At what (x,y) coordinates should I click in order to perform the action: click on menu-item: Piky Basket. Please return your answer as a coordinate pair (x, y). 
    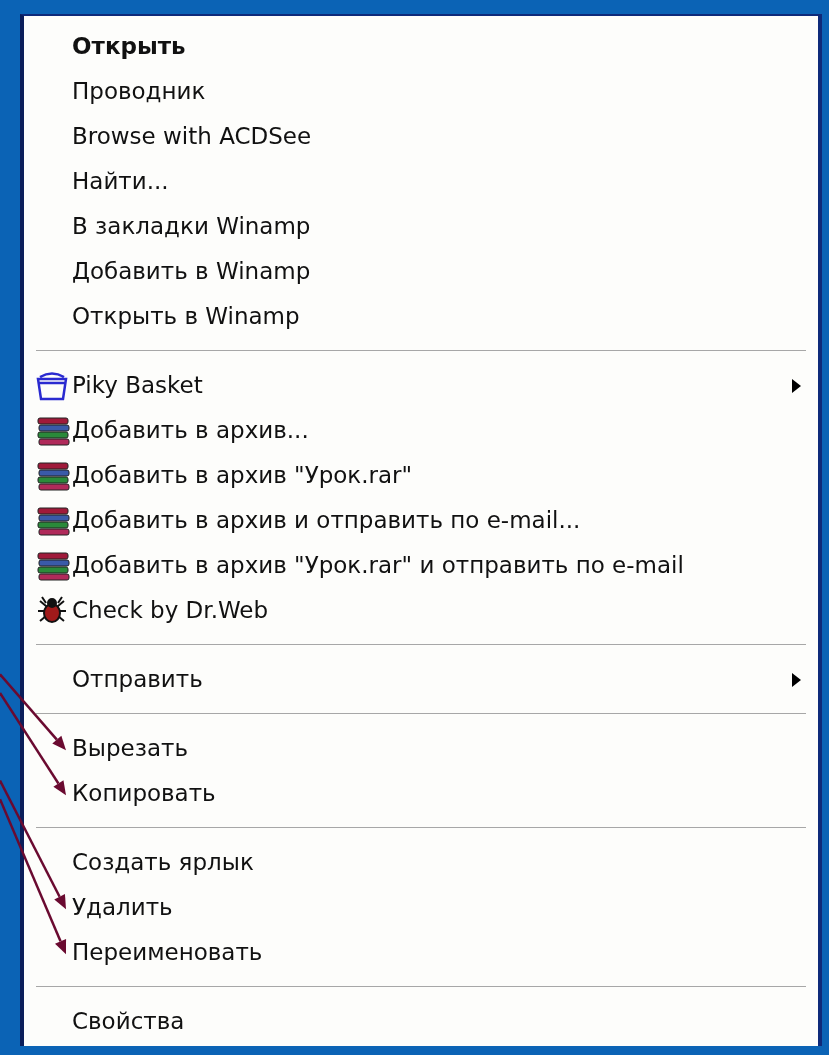
    Looking at the image, I should click on (421, 385).